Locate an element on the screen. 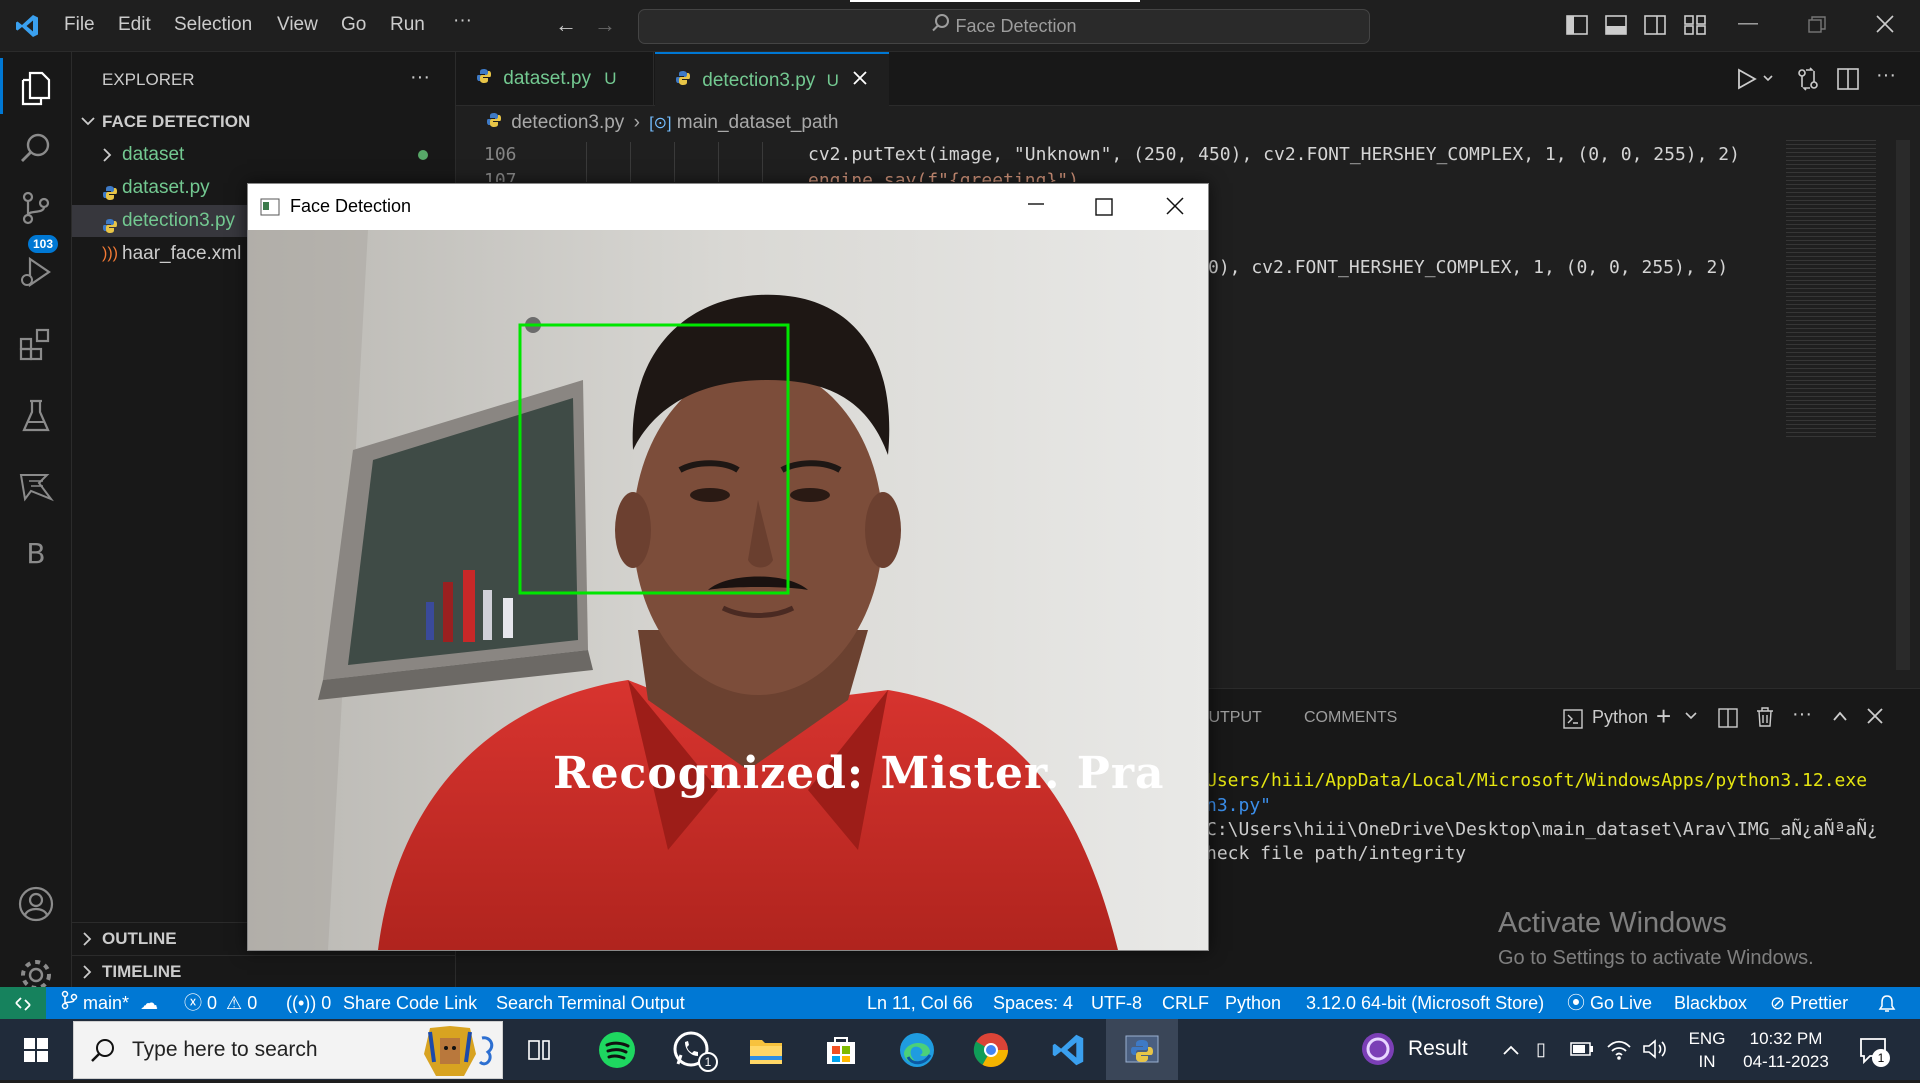 This screenshot has height=1083, width=1920. code-line: engine.say(f"{greeting}") is located at coordinates (943, 176).